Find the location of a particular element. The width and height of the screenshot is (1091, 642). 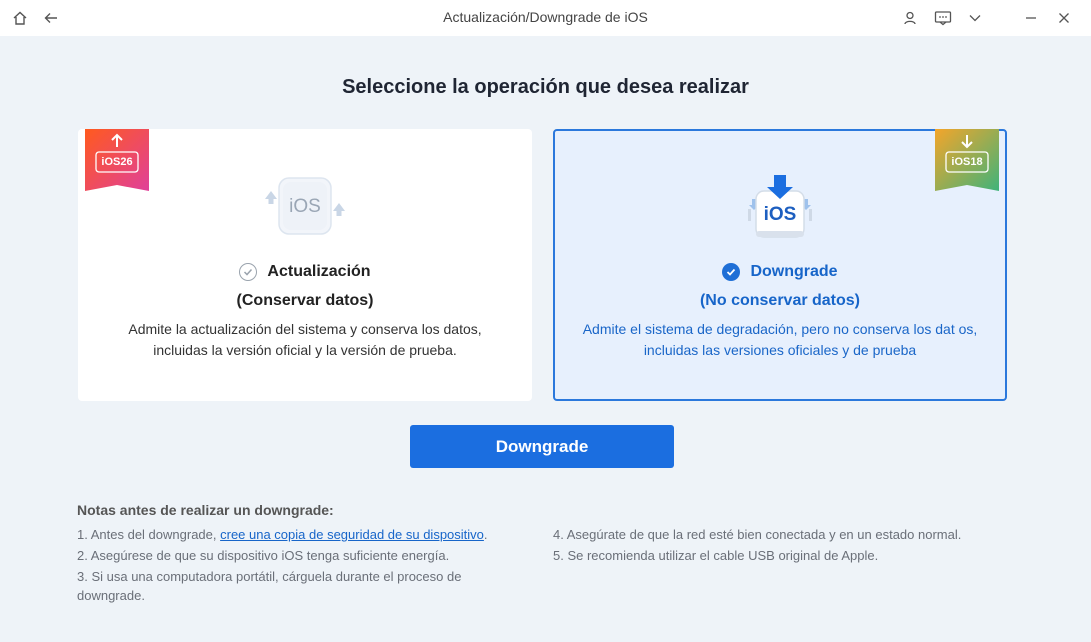

note-1-prefix: 1. Antes del downgrade, is located at coordinates (149, 534).